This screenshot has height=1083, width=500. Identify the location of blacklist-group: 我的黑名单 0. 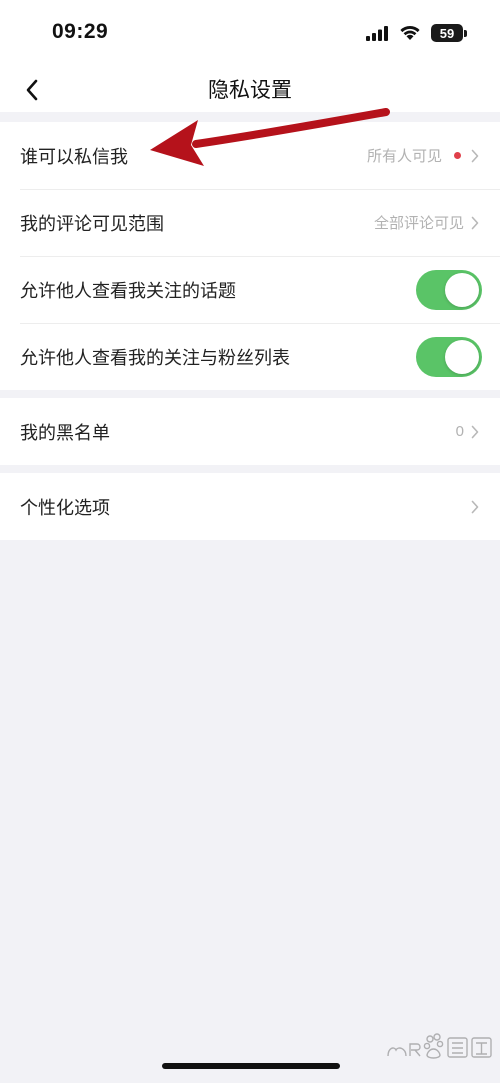
(250, 431).